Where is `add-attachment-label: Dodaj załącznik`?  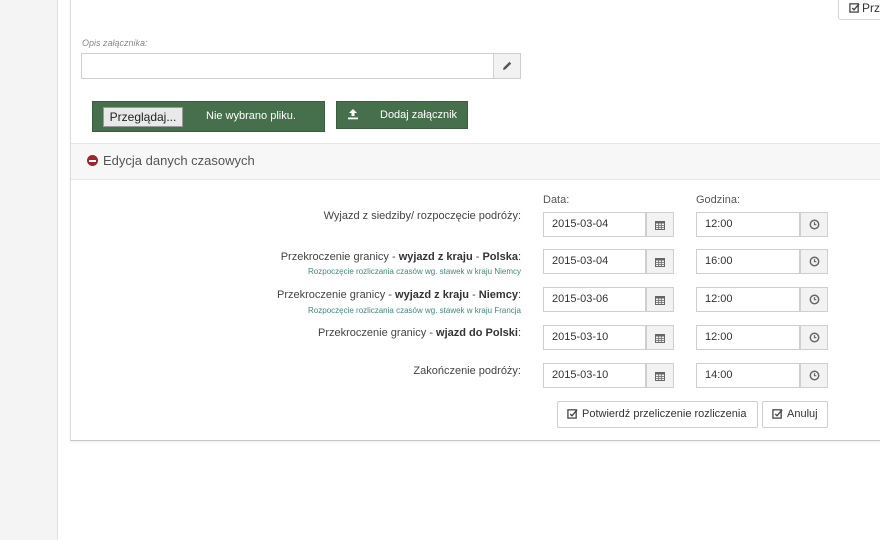
add-attachment-label: Dodaj załącznik is located at coordinates (419, 115).